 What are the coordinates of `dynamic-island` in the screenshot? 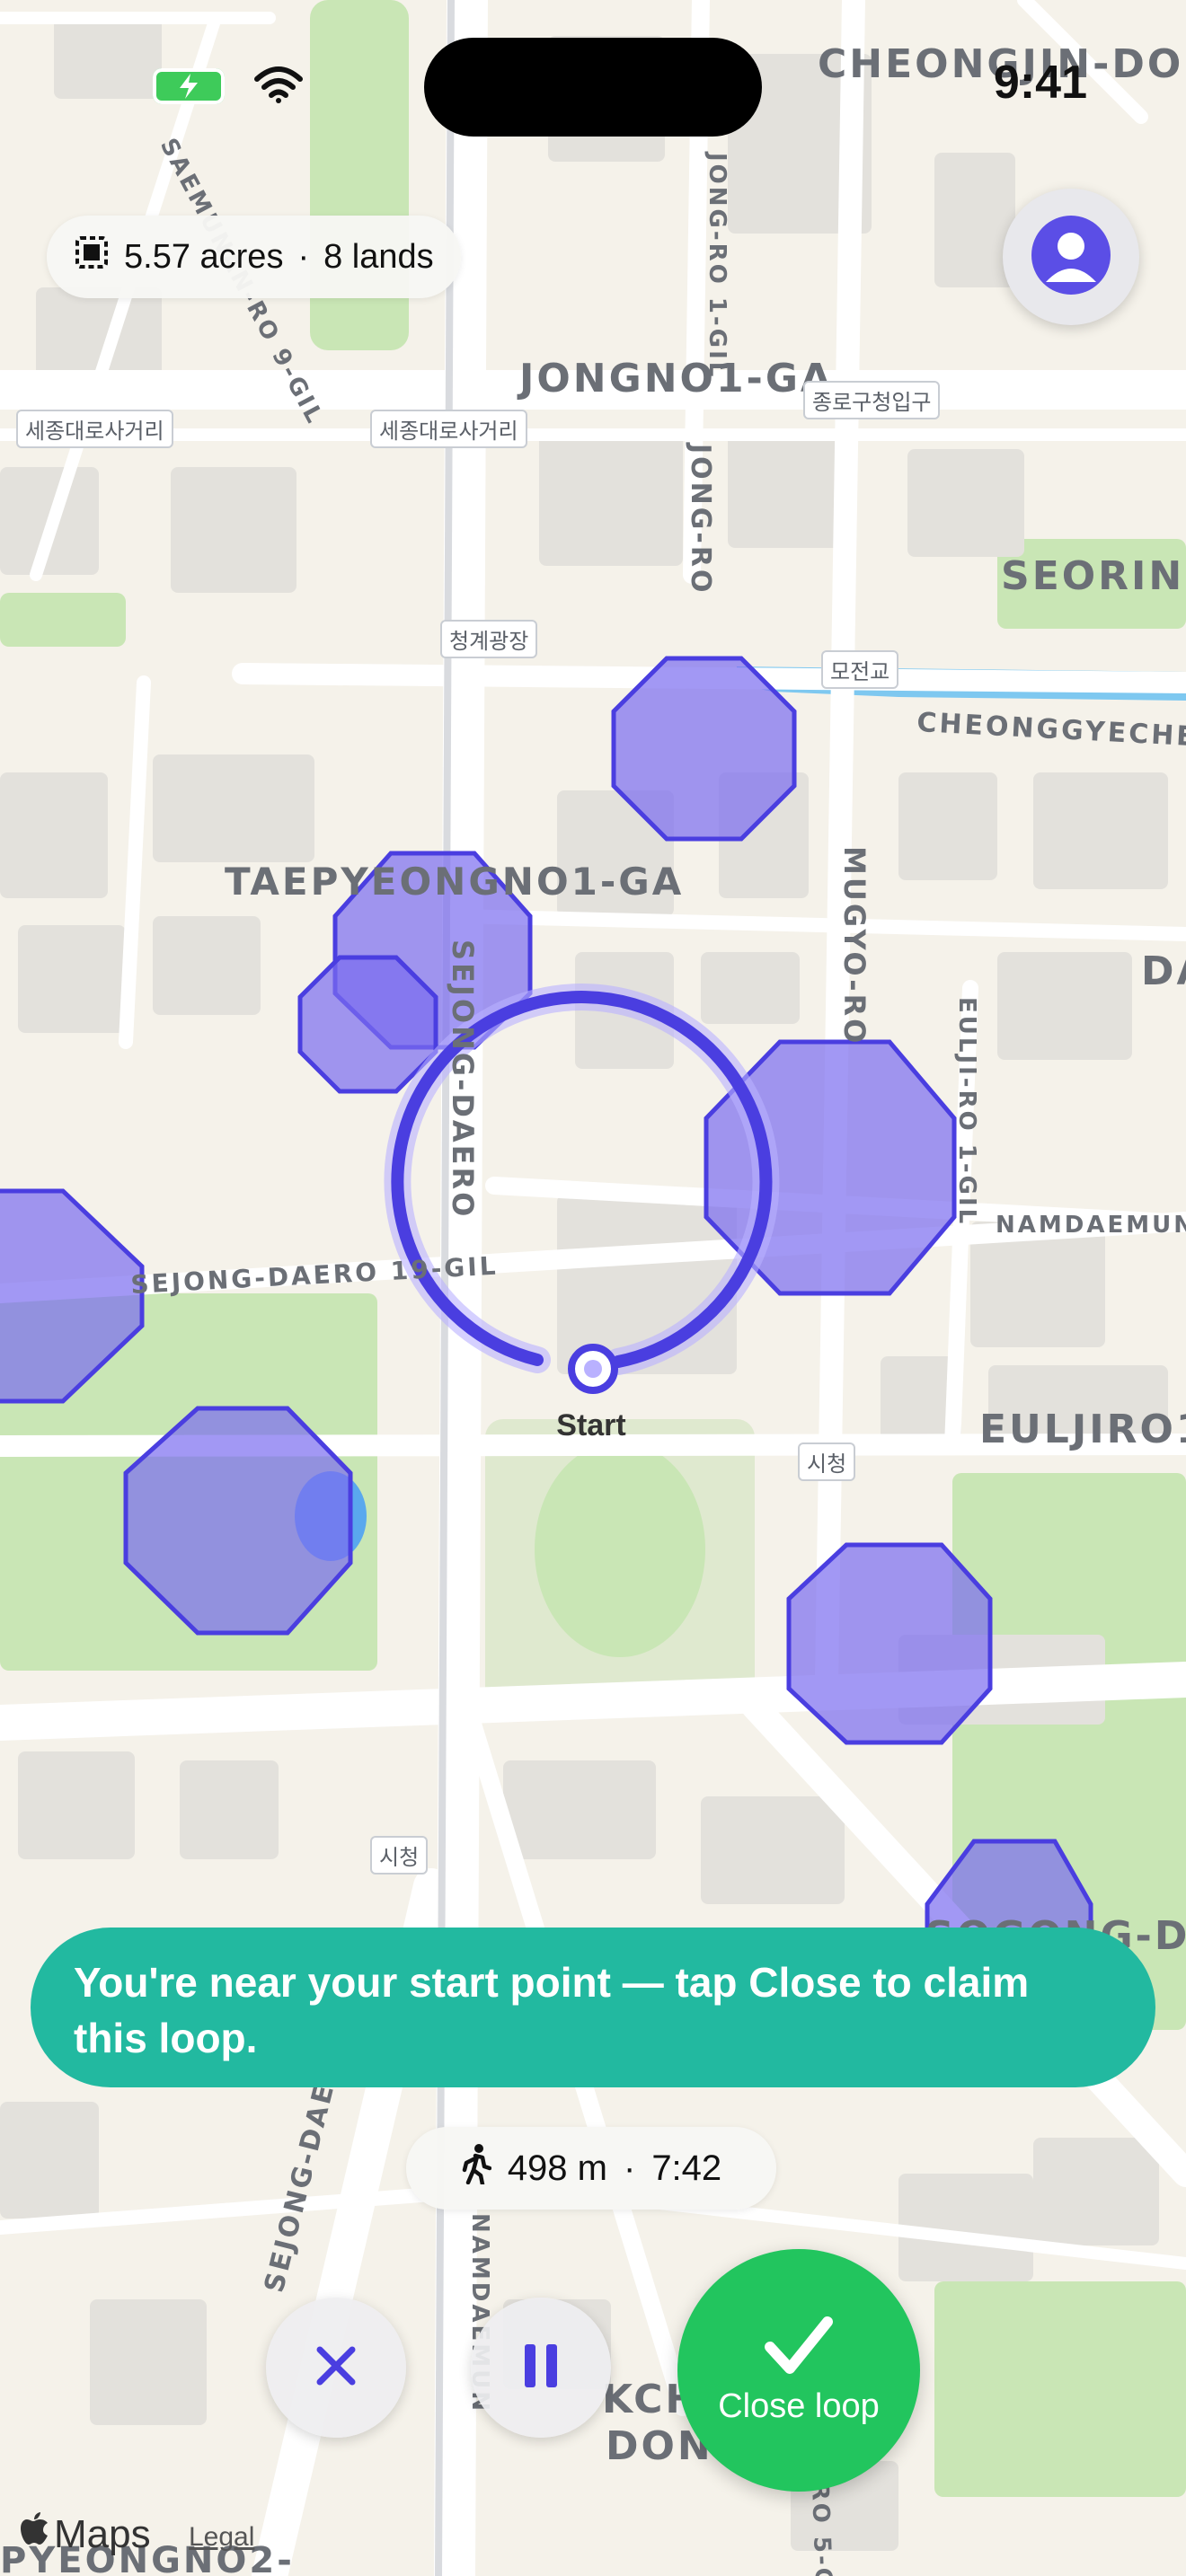 It's located at (593, 87).